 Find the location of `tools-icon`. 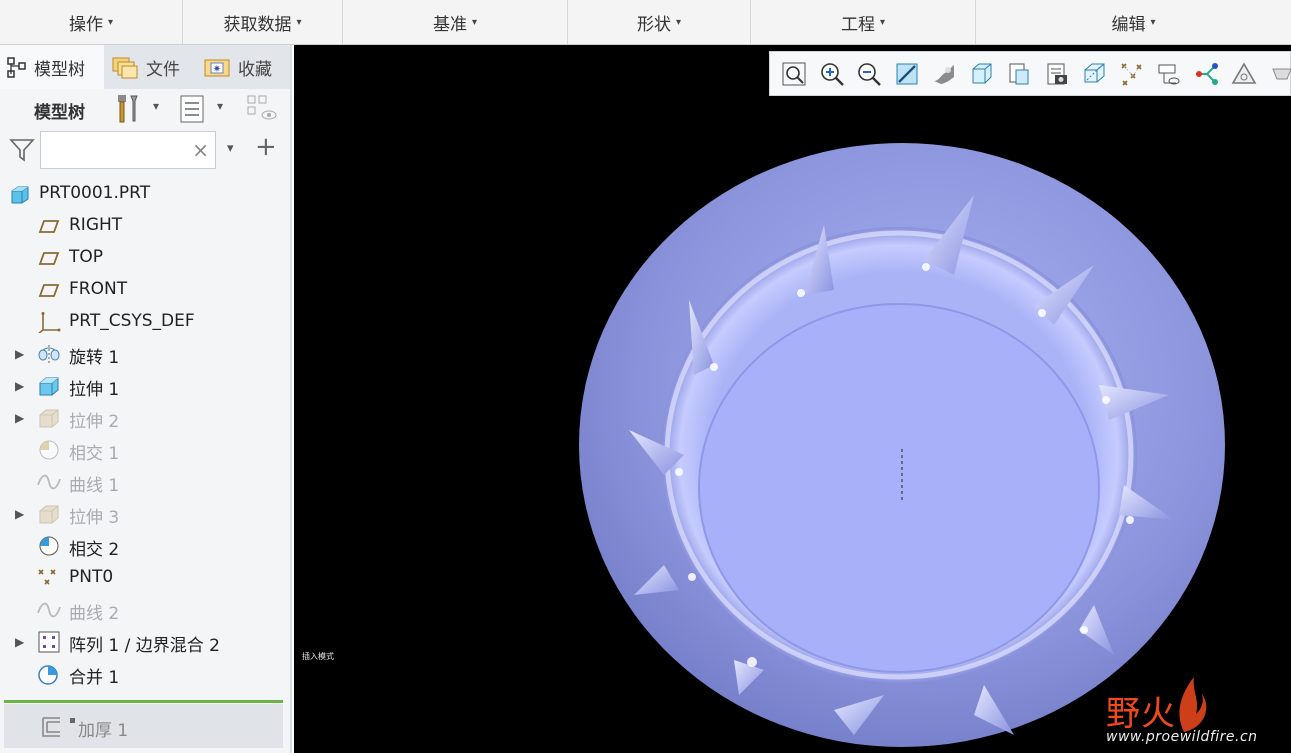

tools-icon is located at coordinates (128, 109).